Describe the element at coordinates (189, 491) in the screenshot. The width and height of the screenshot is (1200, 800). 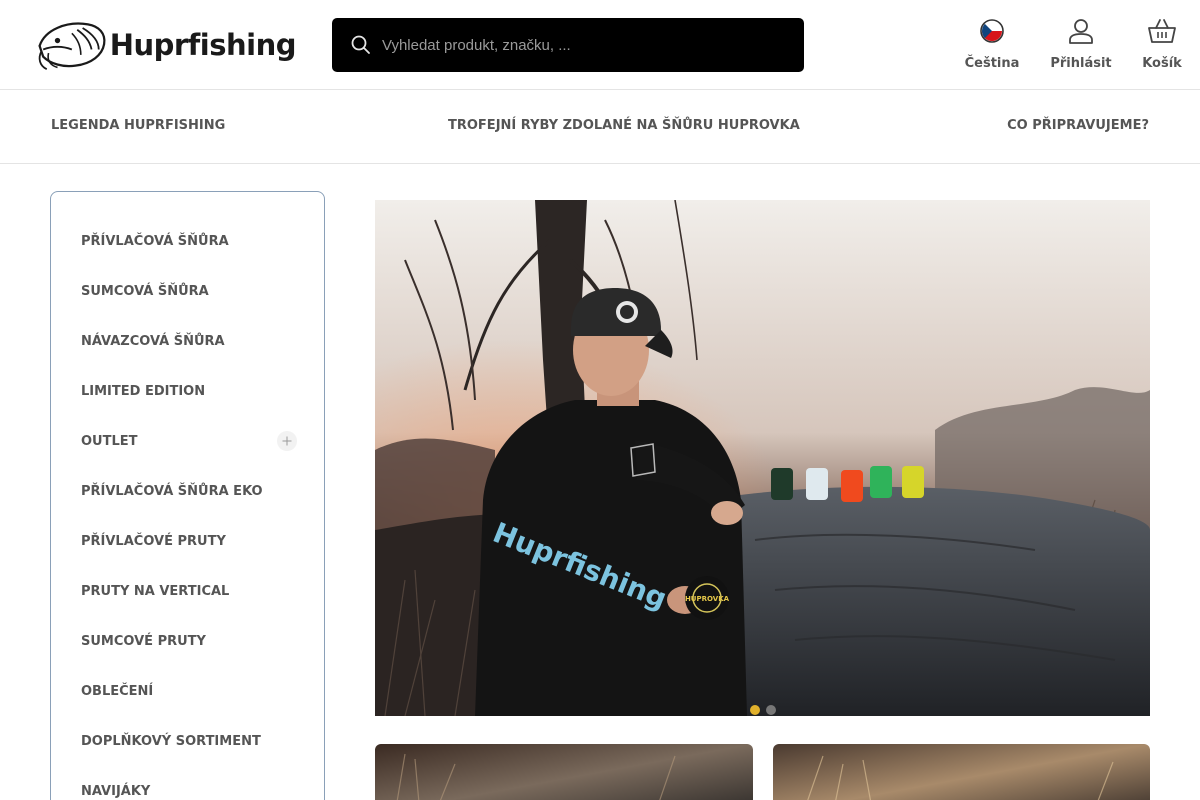
I see `sidebar-item-privlacova-snura-eko: PŘÍVLAČOVÁ ŠŇŮRA EKO` at that location.